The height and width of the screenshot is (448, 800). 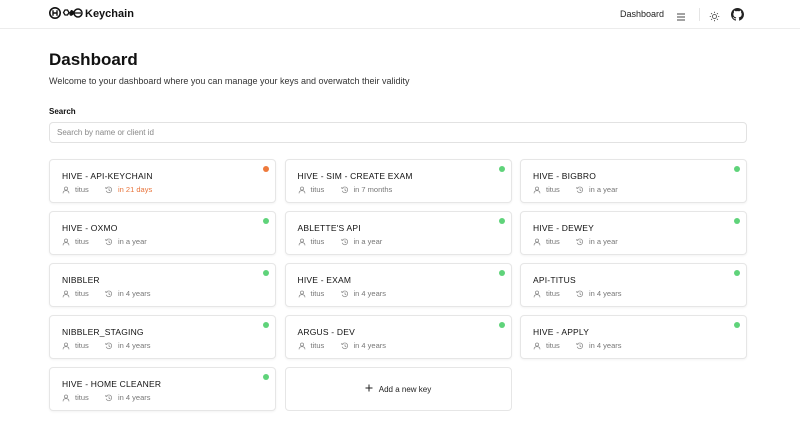 I want to click on brand-name: Keychain, so click(x=109, y=14).